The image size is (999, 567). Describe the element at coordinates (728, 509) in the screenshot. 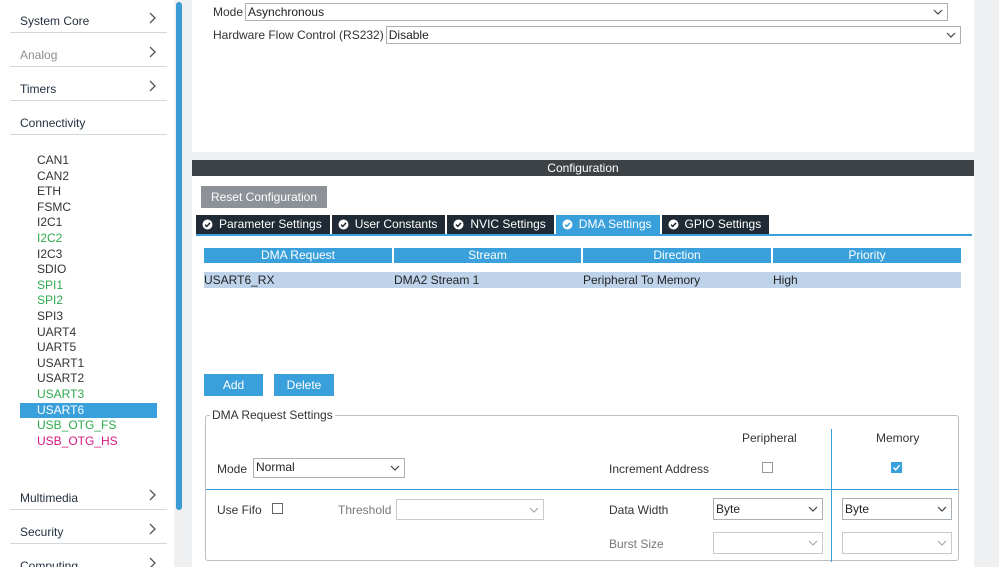

I see `data-width-peripheral-value: Byte` at that location.